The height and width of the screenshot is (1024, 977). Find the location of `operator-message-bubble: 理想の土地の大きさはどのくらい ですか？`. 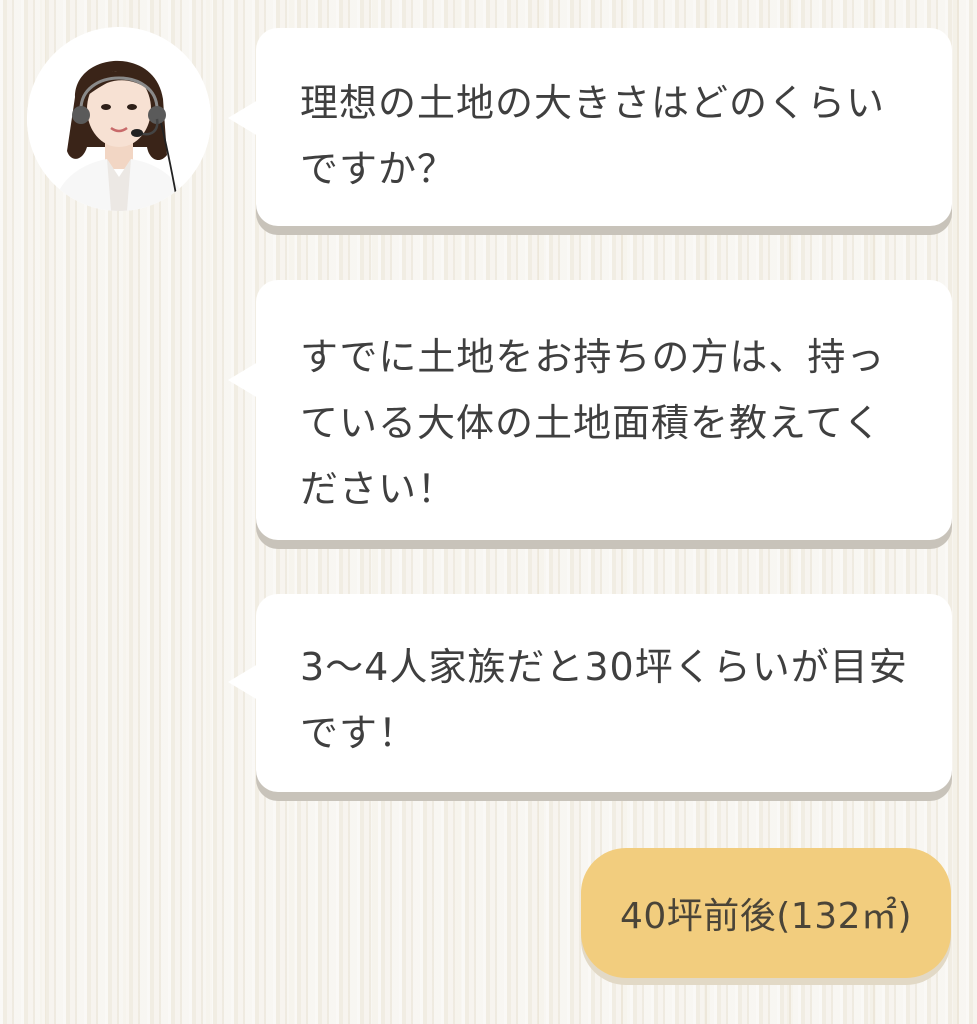

operator-message-bubble: 理想の土地の大きさはどのくらい ですか？ is located at coordinates (590, 127).